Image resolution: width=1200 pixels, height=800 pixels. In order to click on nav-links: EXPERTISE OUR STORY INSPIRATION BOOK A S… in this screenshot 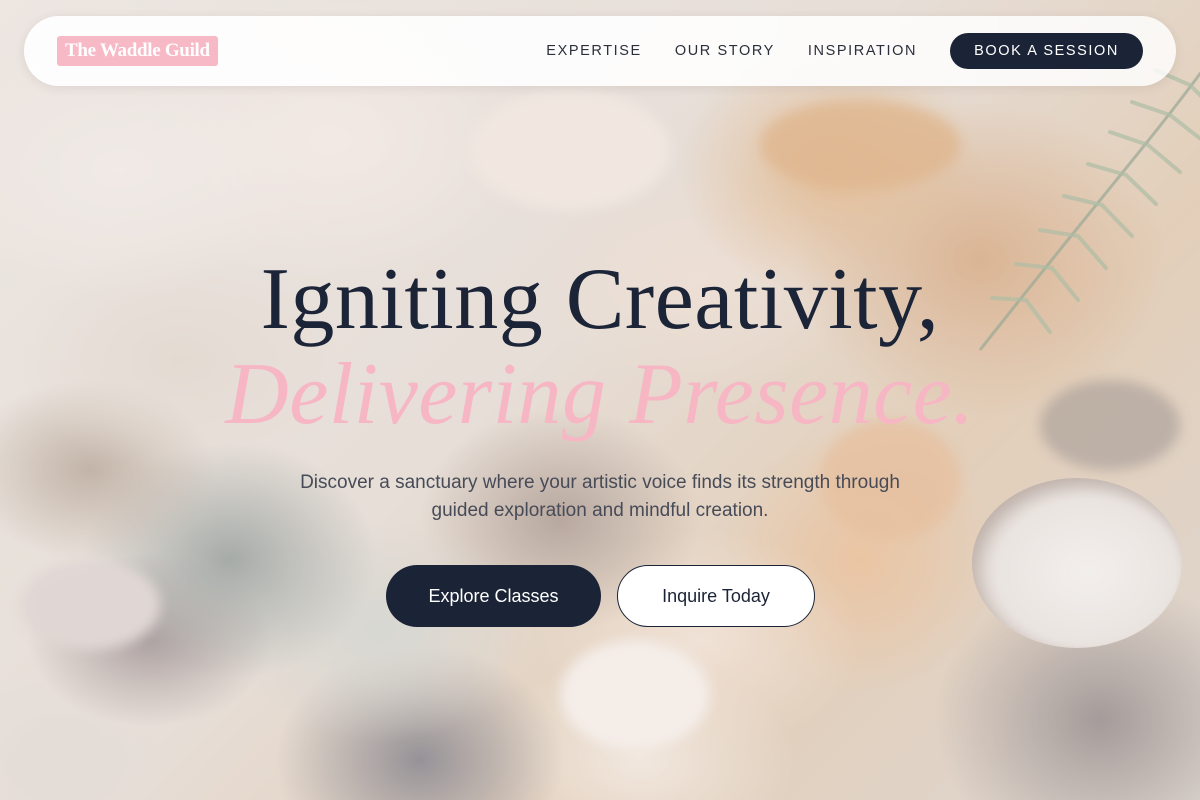, I will do `click(844, 51)`.